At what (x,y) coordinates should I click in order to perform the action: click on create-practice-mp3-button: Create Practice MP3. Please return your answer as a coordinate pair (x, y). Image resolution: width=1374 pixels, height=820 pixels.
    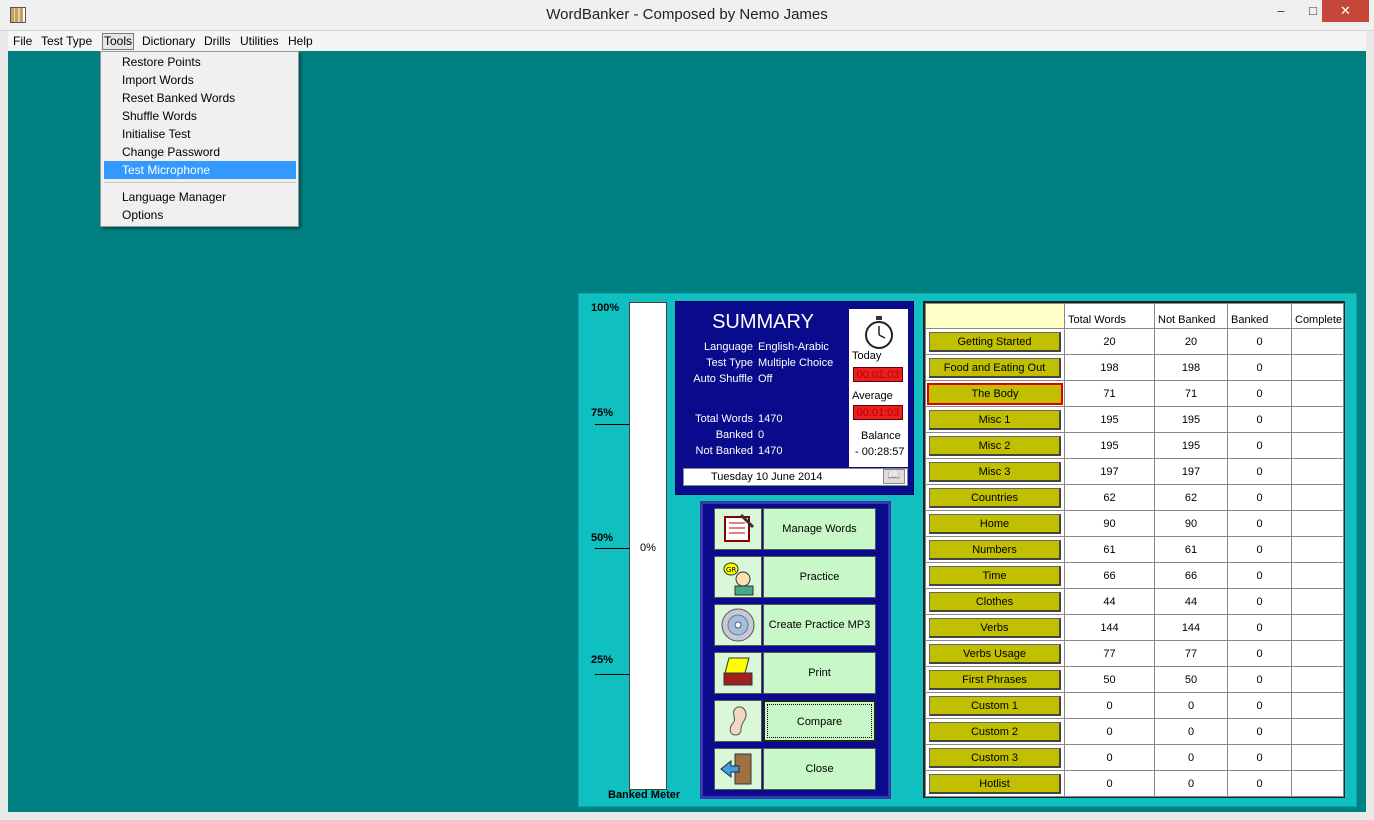
    Looking at the image, I should click on (819, 625).